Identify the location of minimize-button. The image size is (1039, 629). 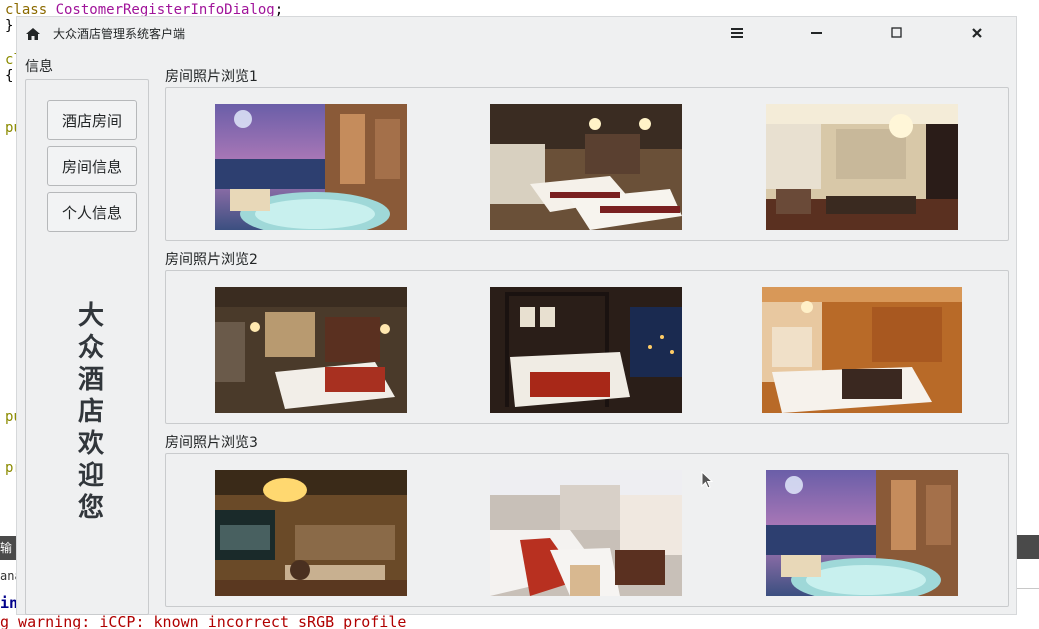
(817, 33).